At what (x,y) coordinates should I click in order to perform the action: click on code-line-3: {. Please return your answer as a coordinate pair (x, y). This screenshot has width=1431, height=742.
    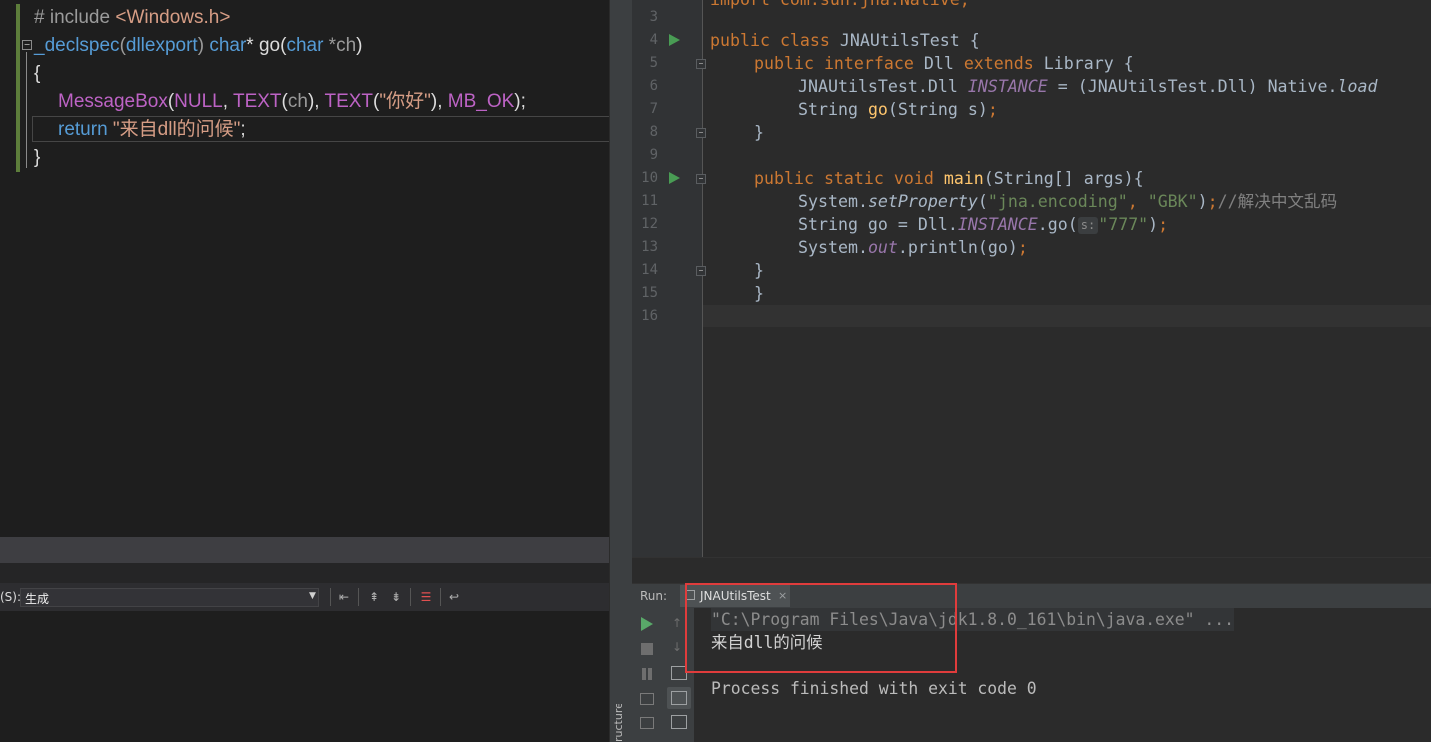
    Looking at the image, I should click on (37, 74).